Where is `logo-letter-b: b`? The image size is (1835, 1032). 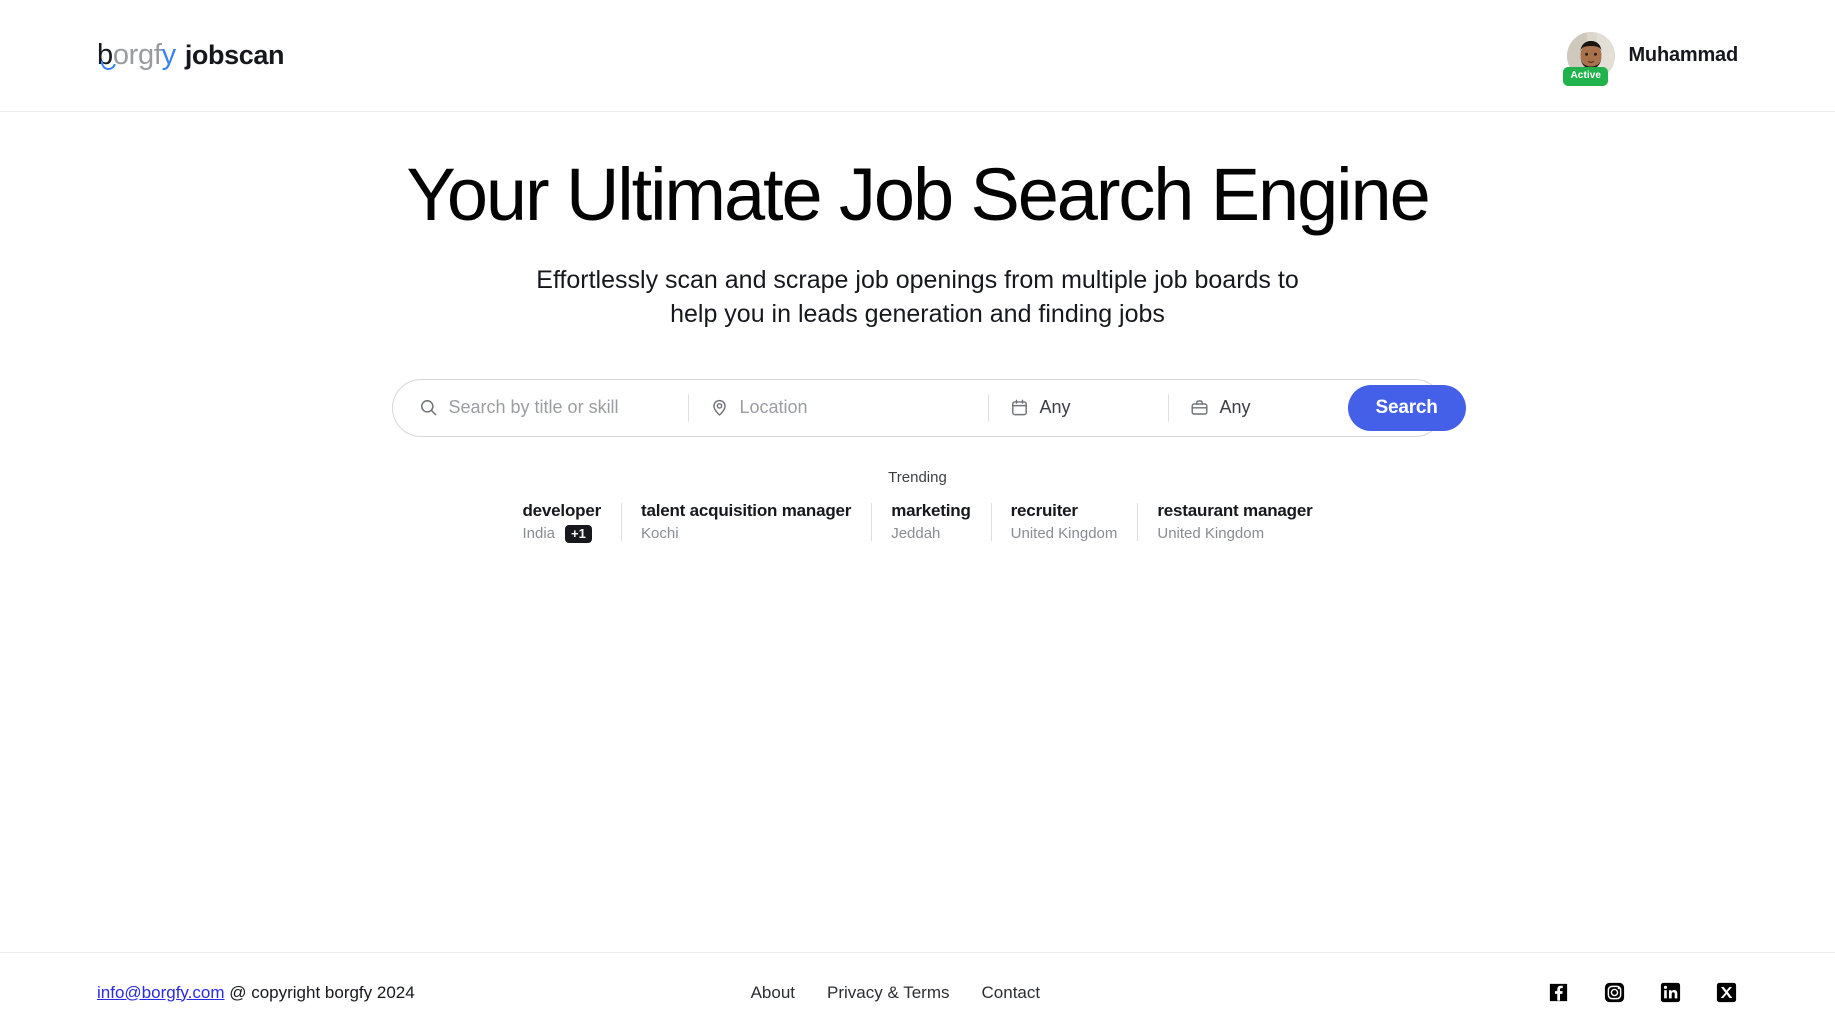
logo-letter-b: b is located at coordinates (105, 55).